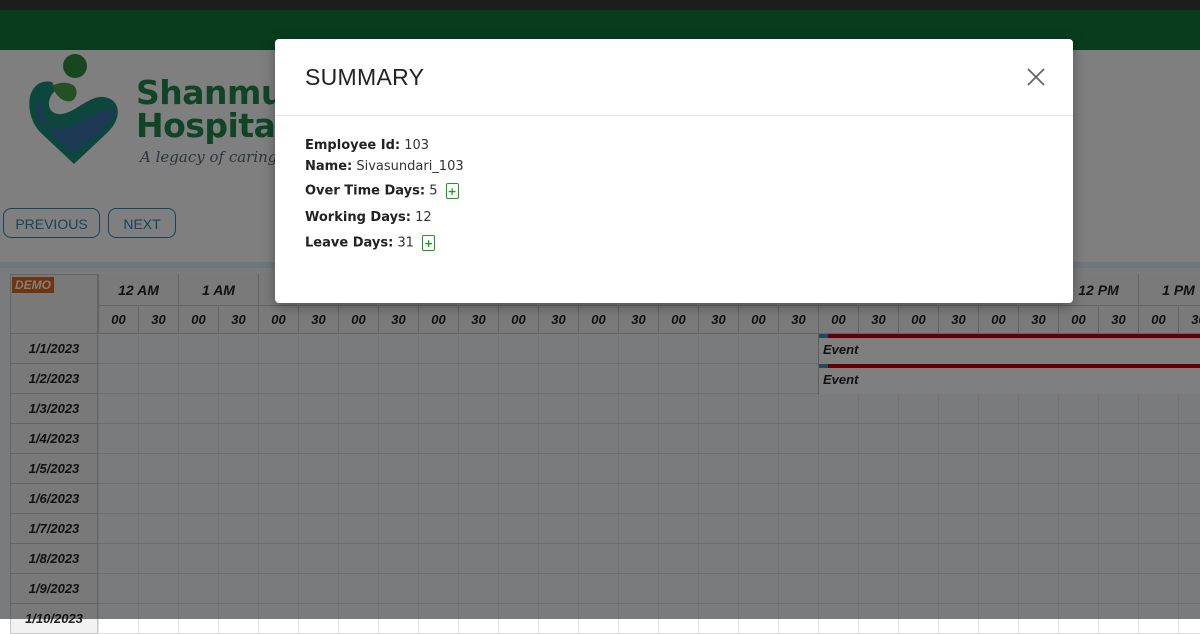 The image size is (1200, 634). I want to click on working-days-row: Working Days: 12, so click(368, 217).